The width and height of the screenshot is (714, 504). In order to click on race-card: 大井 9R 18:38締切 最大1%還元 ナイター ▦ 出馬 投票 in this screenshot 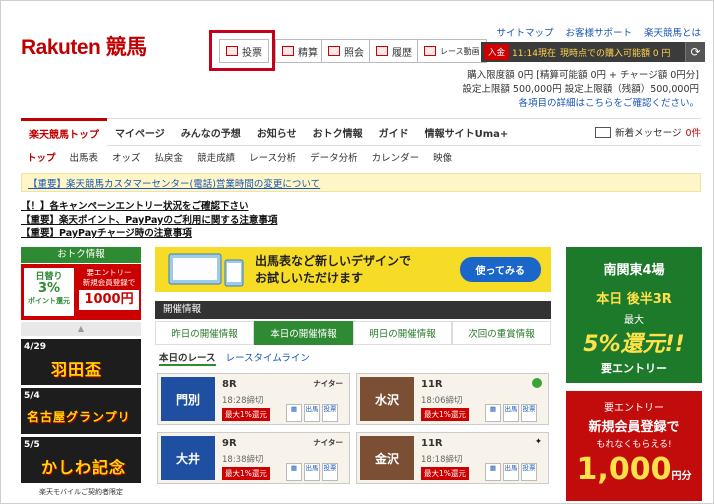, I will do `click(253, 458)`.